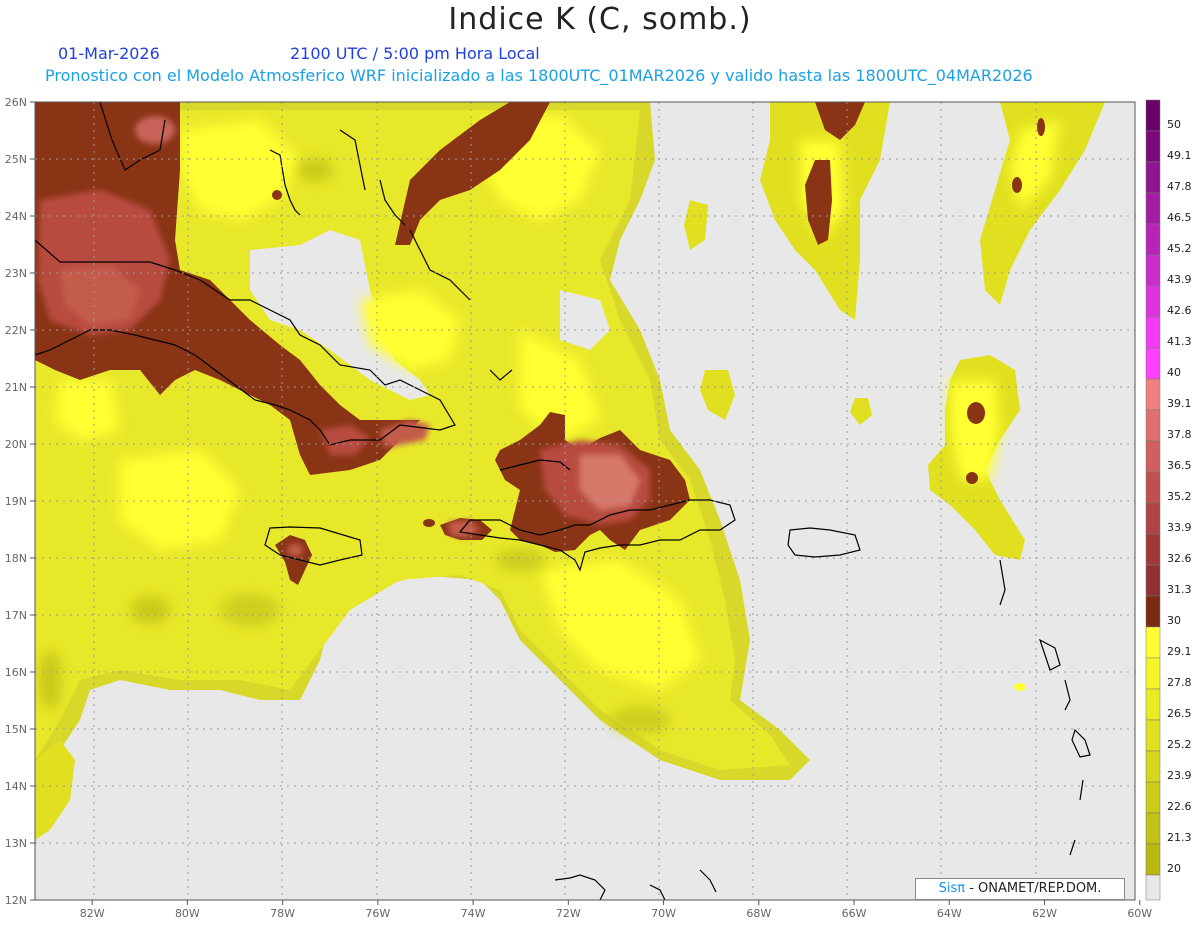 The image size is (1200, 927). I want to click on lon-label-74W: 74W, so click(473, 913).